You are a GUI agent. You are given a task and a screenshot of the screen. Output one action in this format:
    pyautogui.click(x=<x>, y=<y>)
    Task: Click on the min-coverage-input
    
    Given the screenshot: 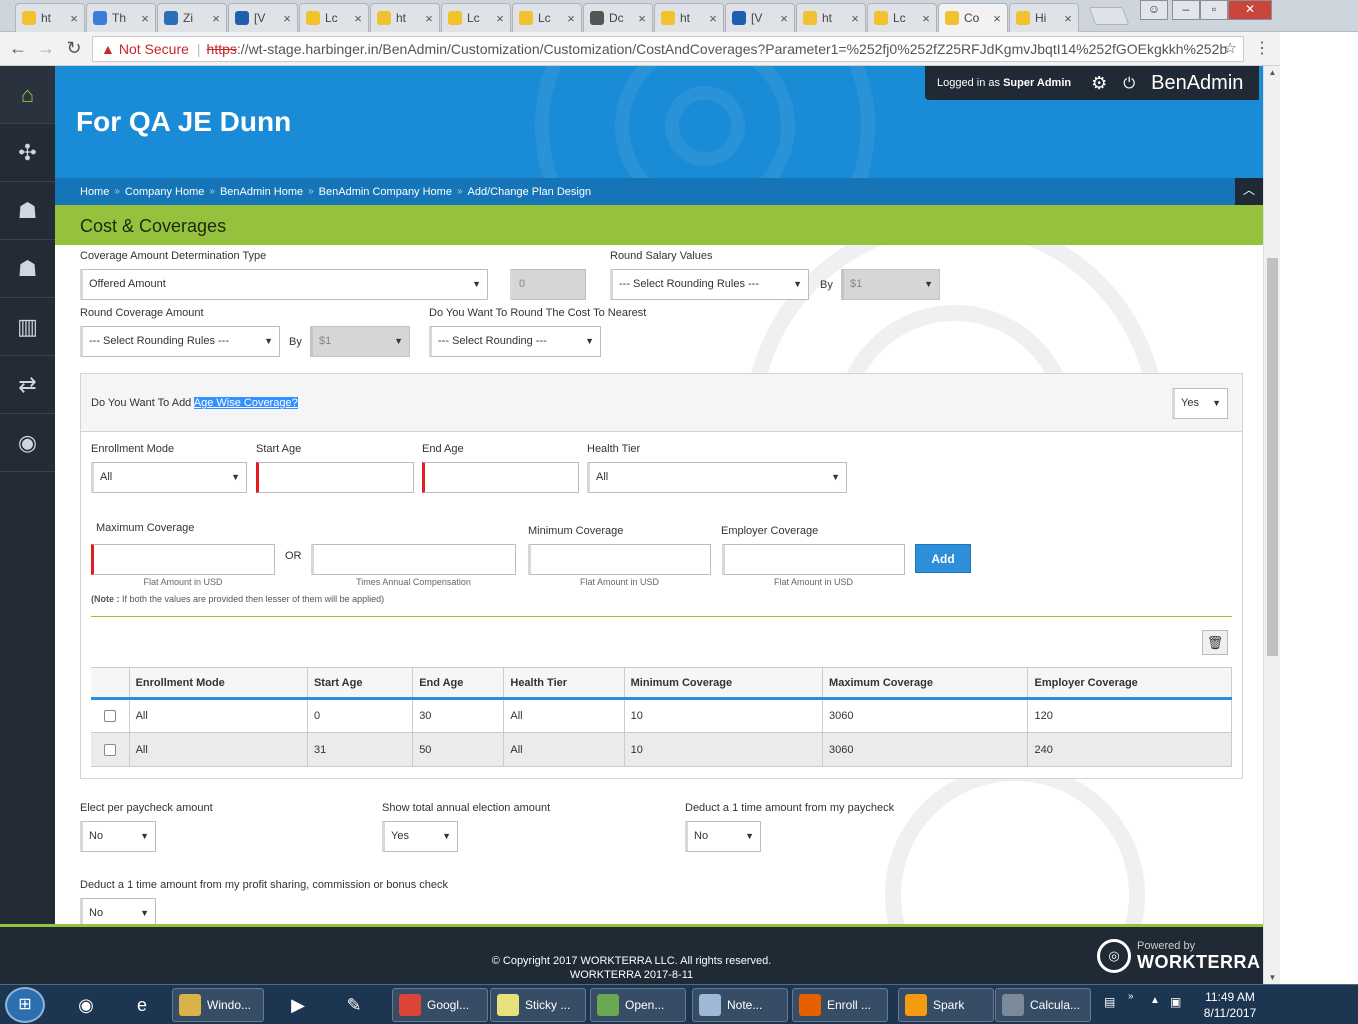 What is the action you would take?
    pyautogui.click(x=619, y=559)
    